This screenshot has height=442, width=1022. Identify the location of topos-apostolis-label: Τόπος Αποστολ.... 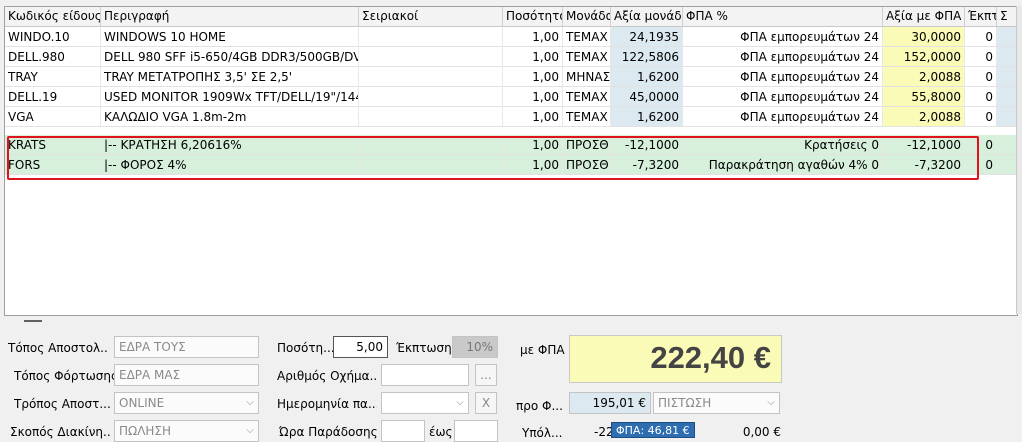
(58, 348).